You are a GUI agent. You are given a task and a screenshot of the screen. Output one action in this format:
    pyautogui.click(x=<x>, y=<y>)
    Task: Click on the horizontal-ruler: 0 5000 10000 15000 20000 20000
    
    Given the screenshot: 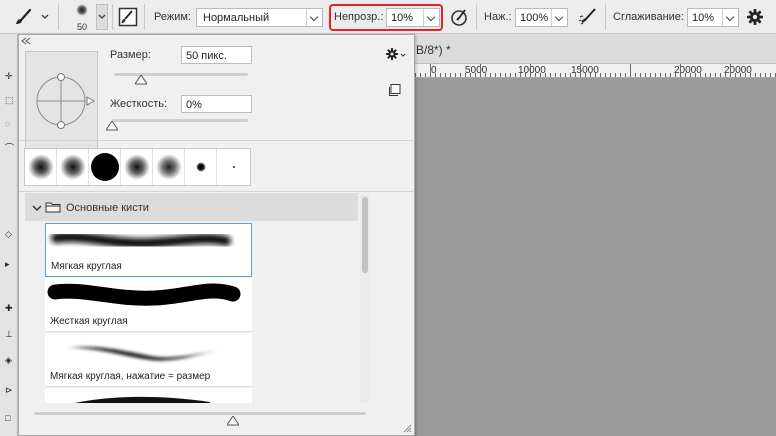 What is the action you would take?
    pyautogui.click(x=595, y=71)
    